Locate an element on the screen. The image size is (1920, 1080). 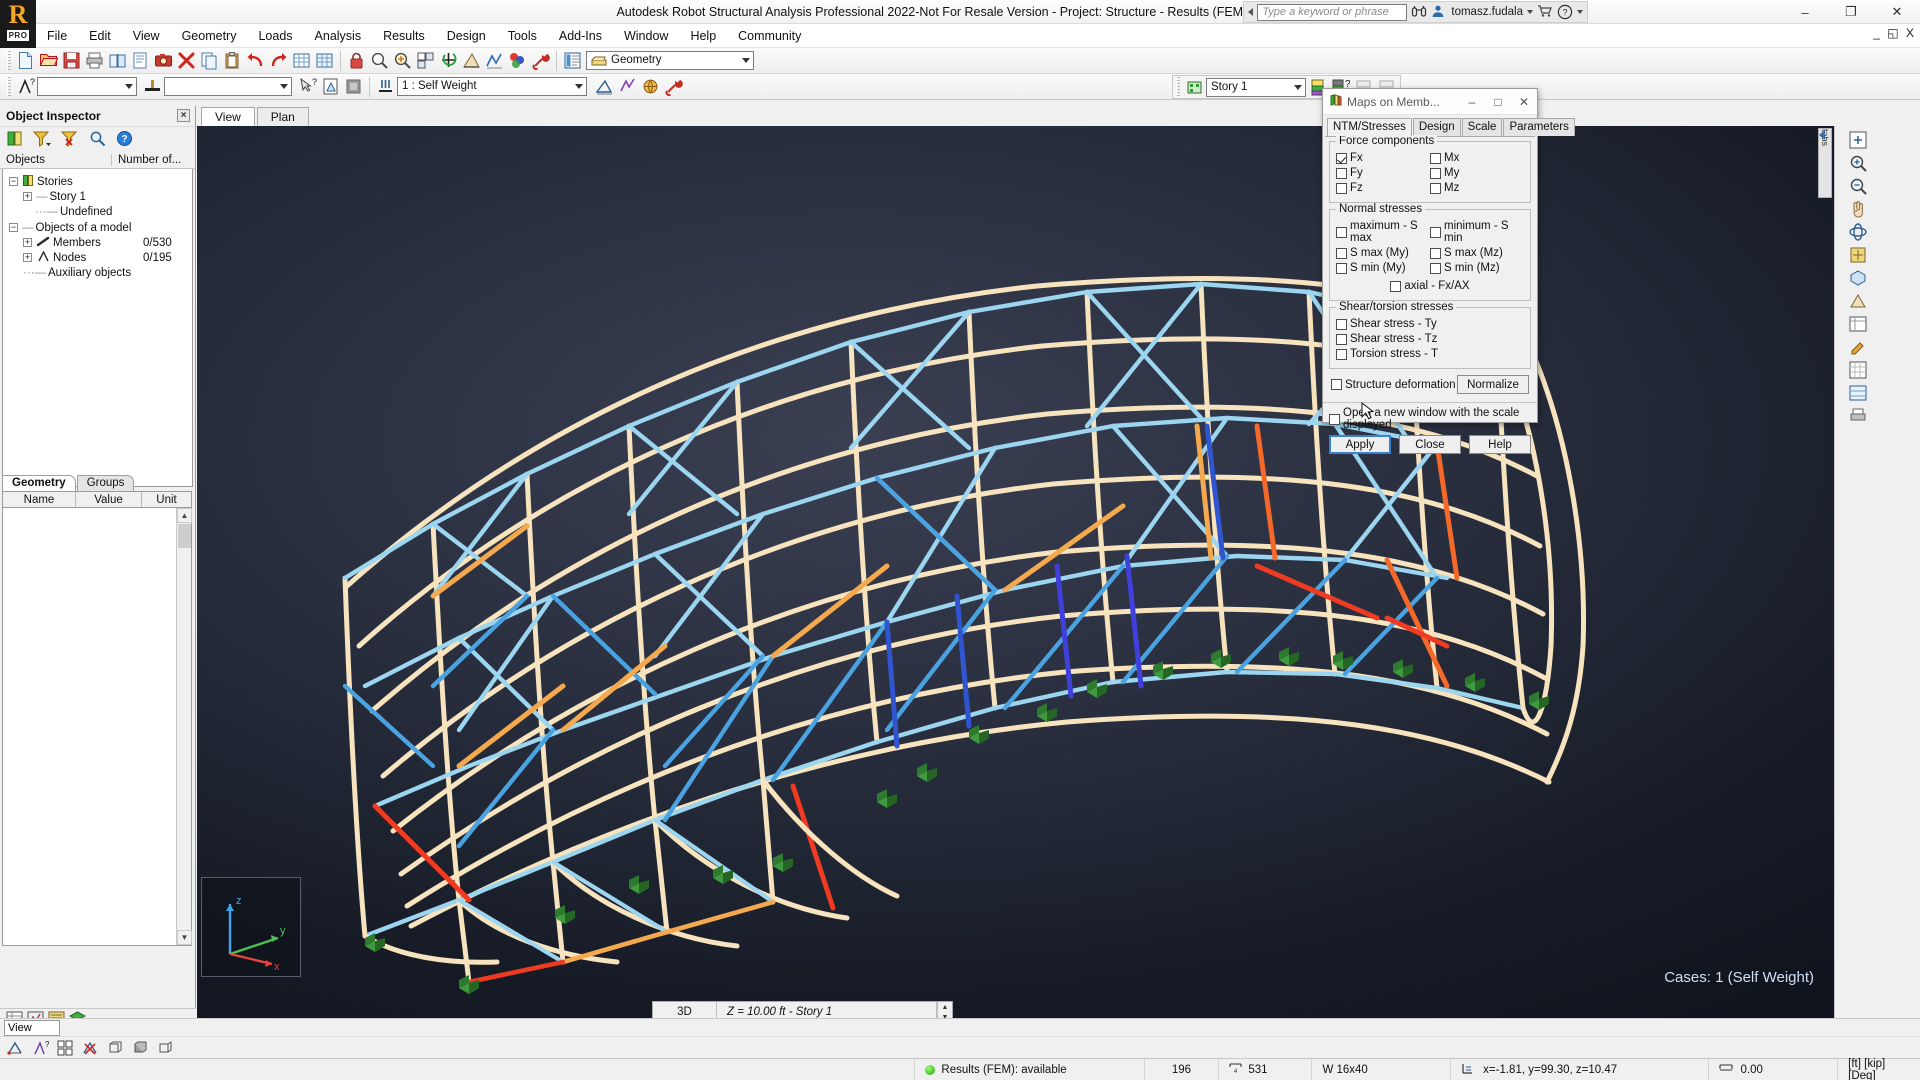
snap-settings-icon is located at coordinates (15, 1048).